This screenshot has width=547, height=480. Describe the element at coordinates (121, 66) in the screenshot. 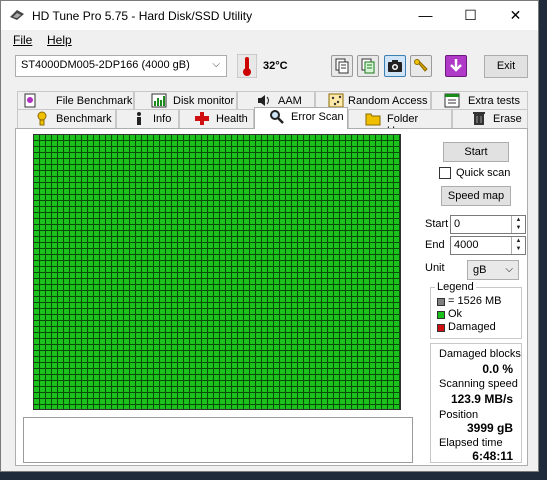

I see `drive-select: ST4000DM005-2DP166 (4000 gB) ⌵` at that location.